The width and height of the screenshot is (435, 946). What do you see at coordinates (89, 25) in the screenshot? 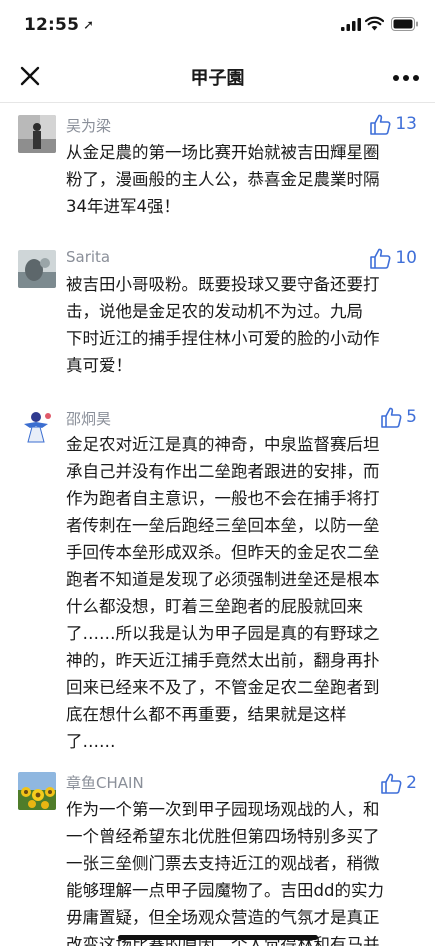
I see `location-arrow-icon: ➚` at bounding box center [89, 25].